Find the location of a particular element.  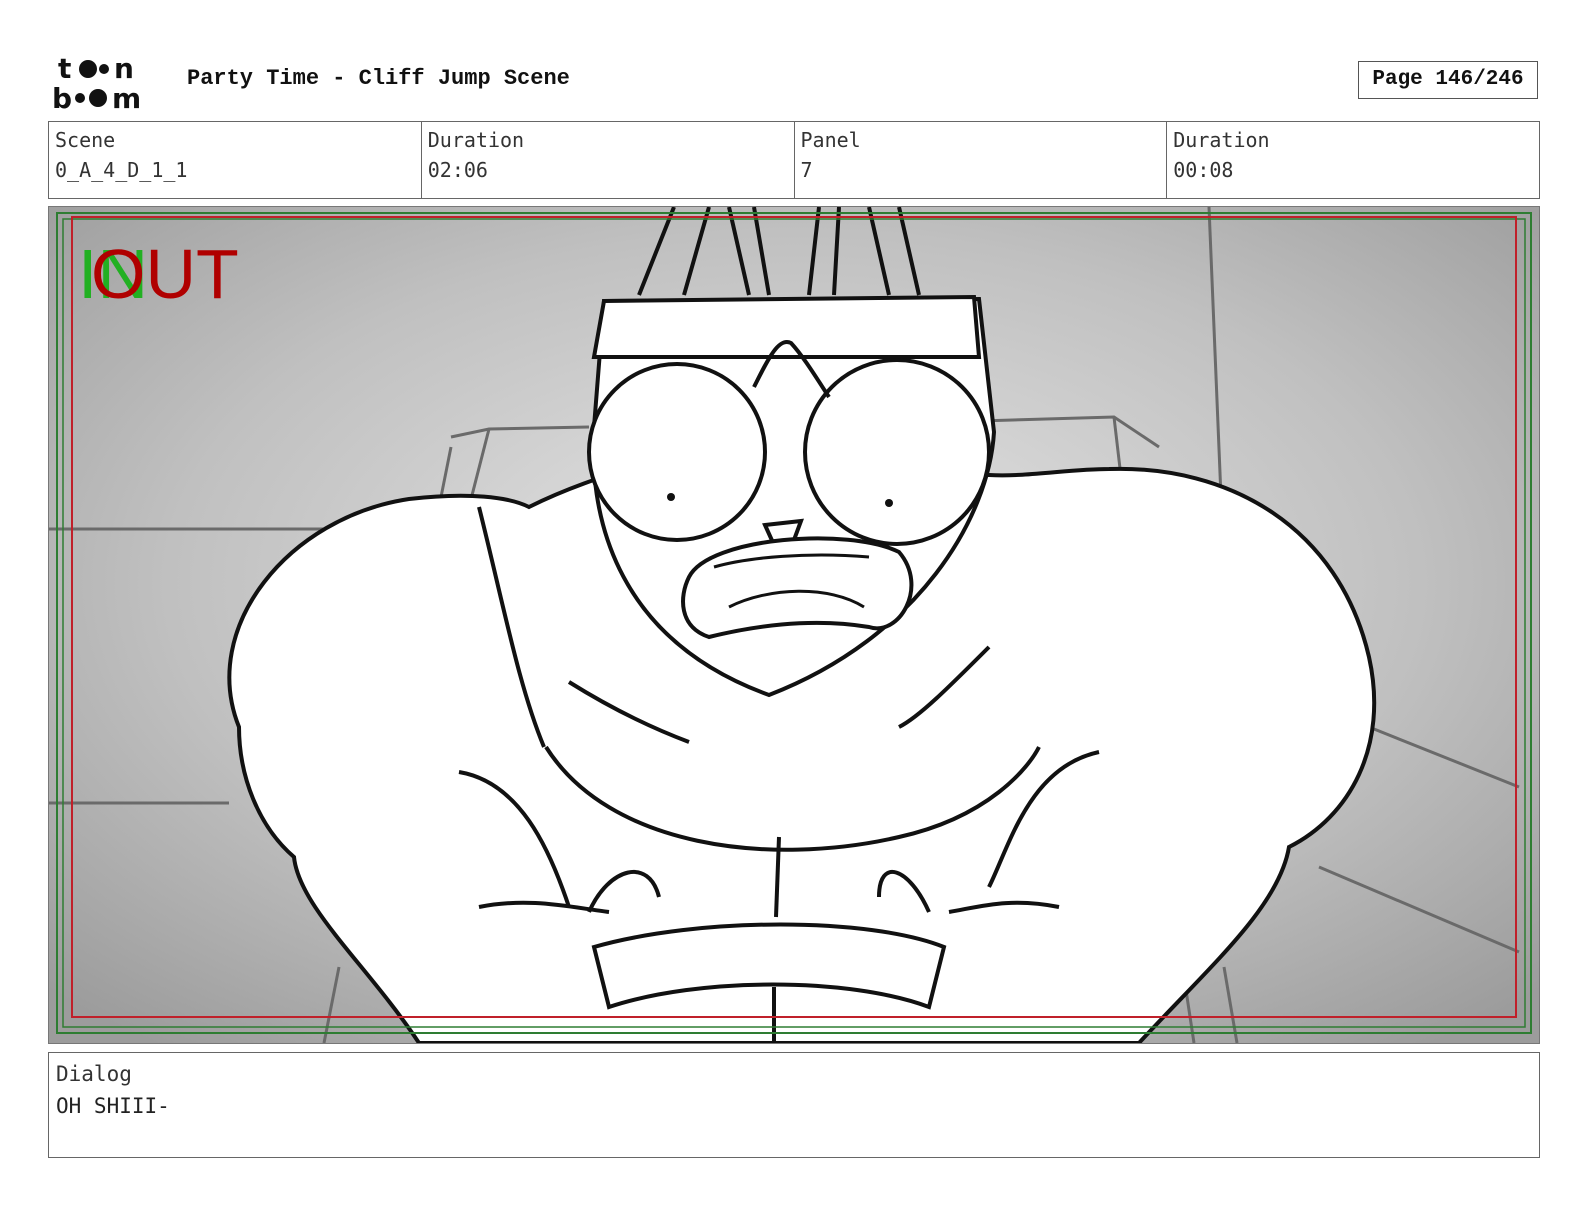

info-value: 00:08 is located at coordinates (1203, 170).